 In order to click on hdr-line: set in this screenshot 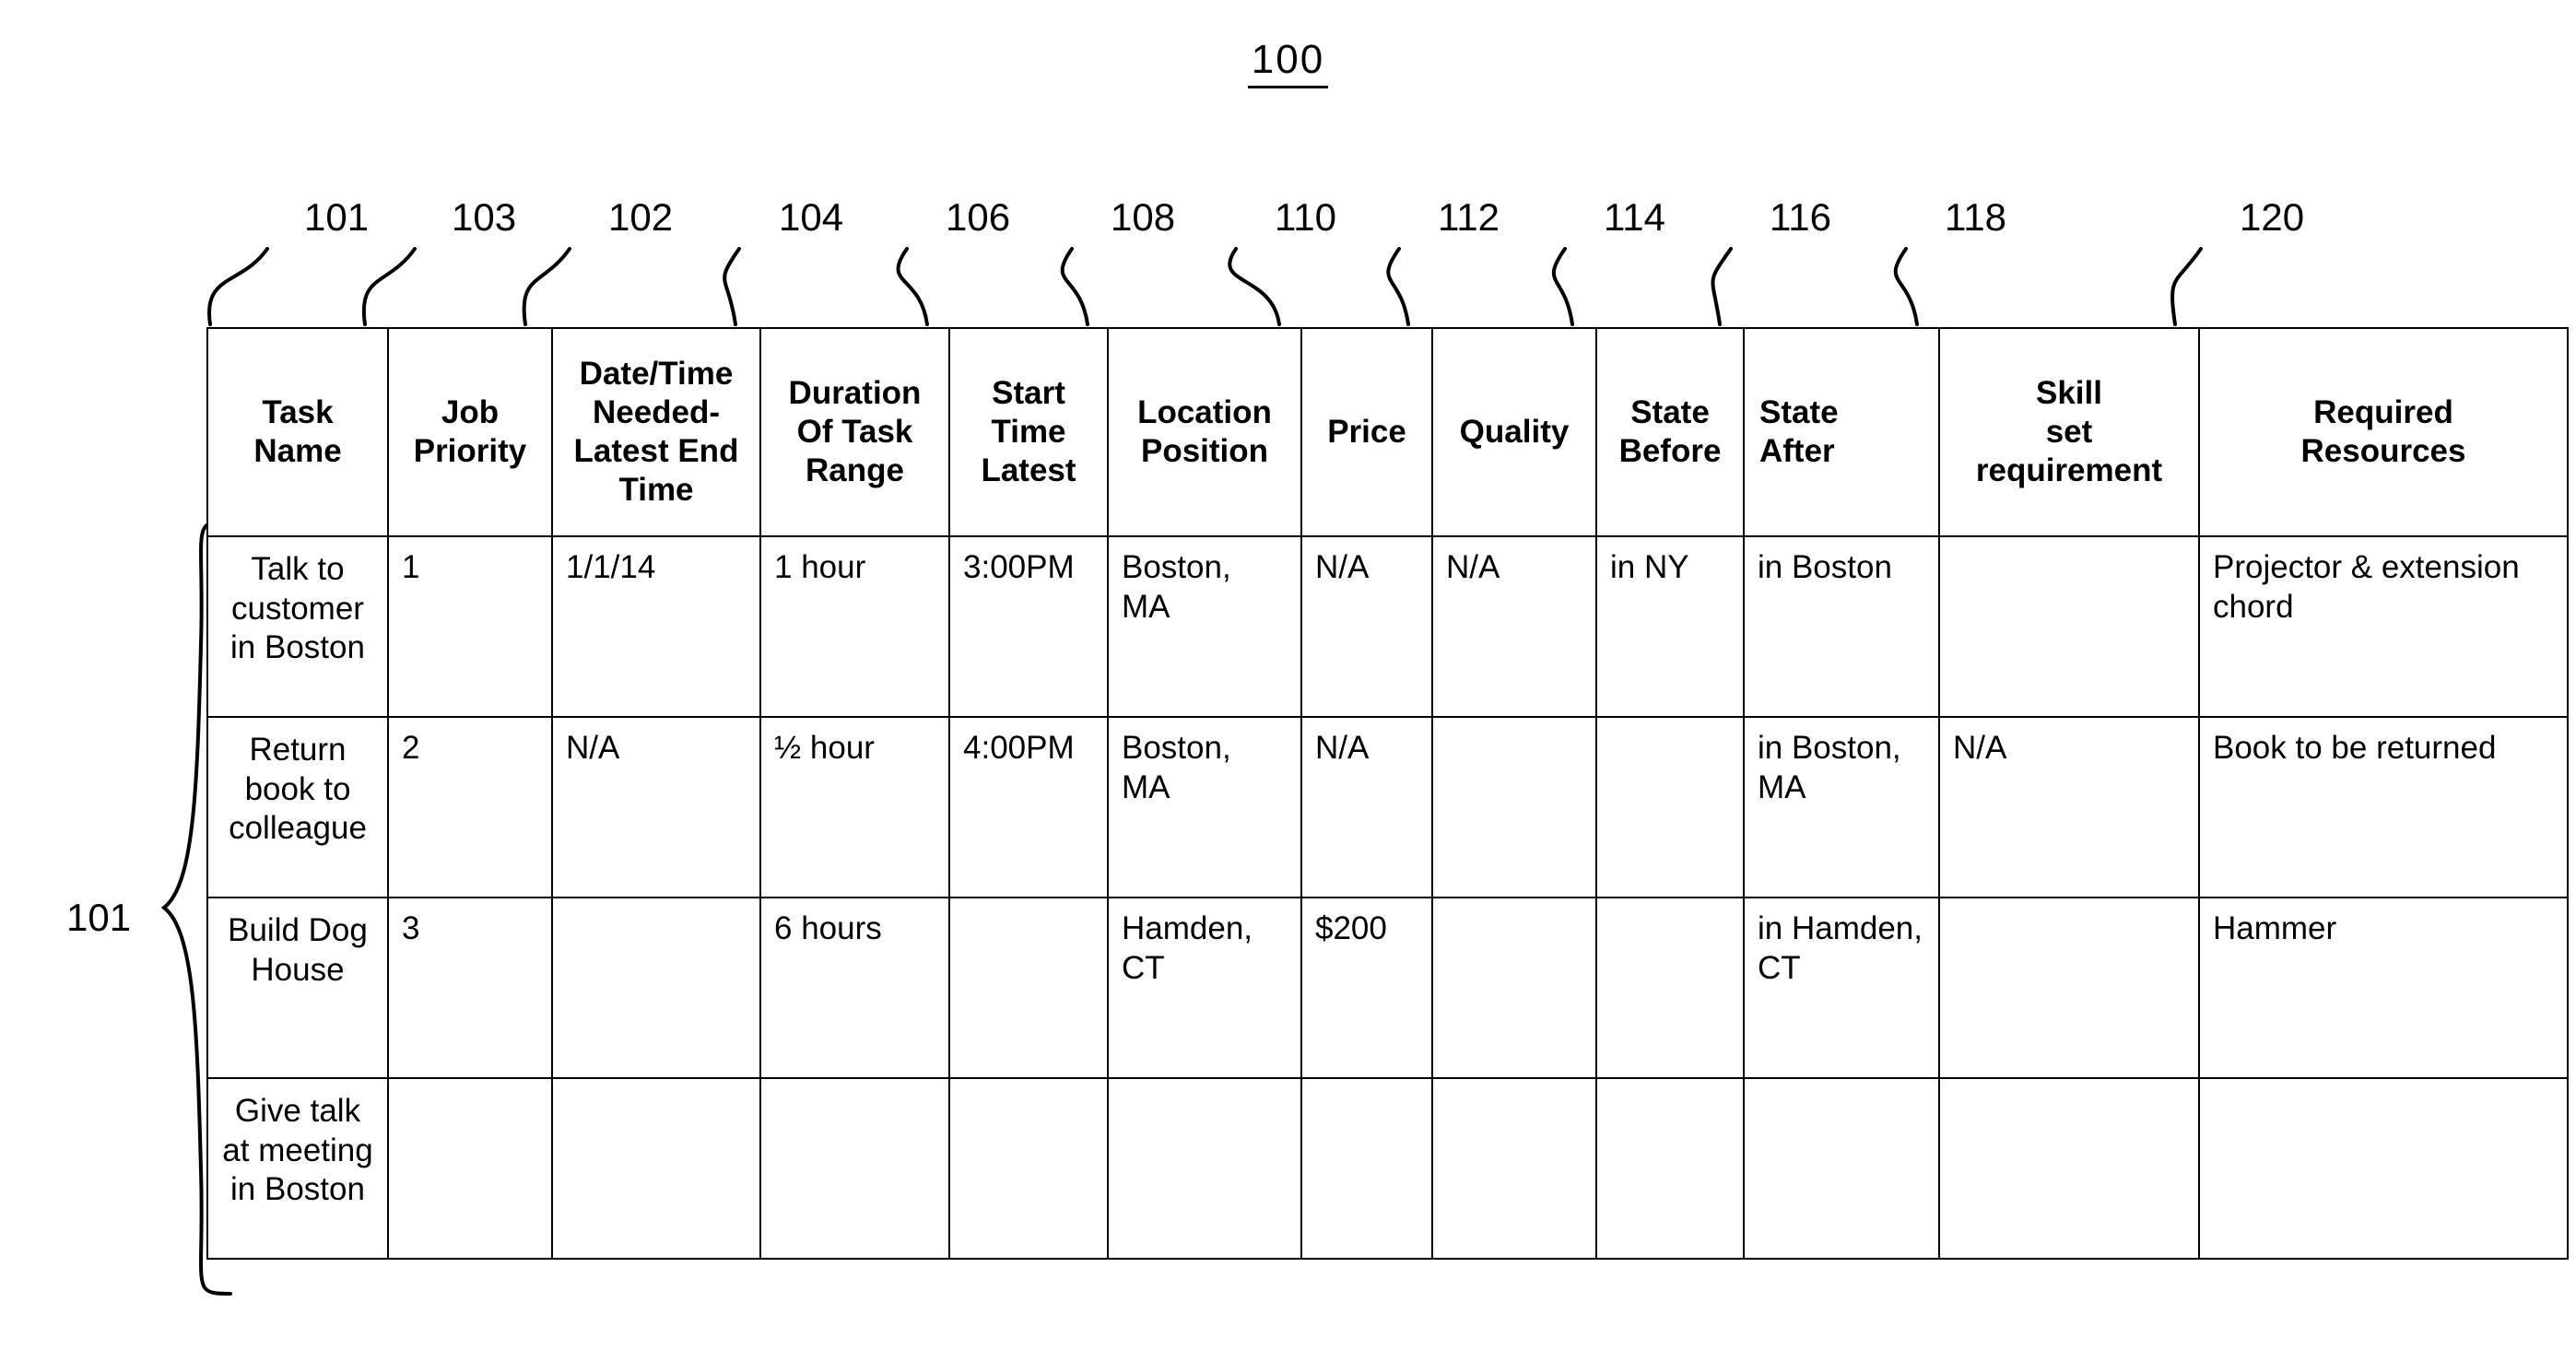, I will do `click(2069, 432)`.